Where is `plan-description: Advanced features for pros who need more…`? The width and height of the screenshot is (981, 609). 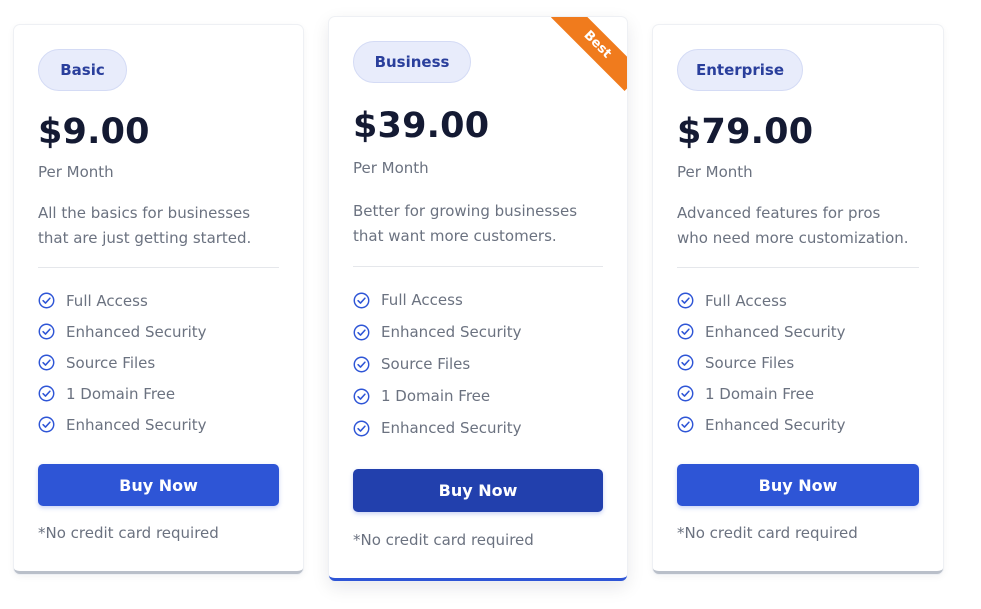 plan-description: Advanced features for pros who need more… is located at coordinates (793, 225).